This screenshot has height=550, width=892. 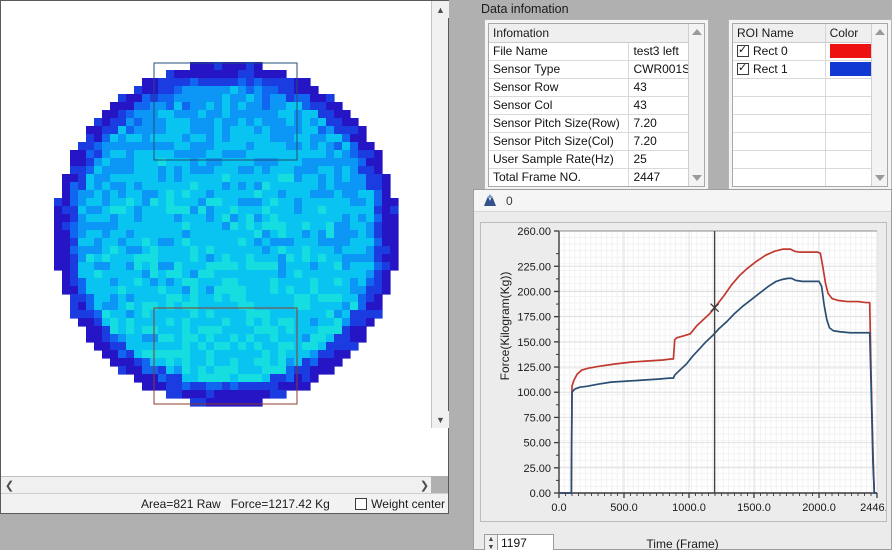 I want to click on information-table-scrollbar, so click(x=696, y=105).